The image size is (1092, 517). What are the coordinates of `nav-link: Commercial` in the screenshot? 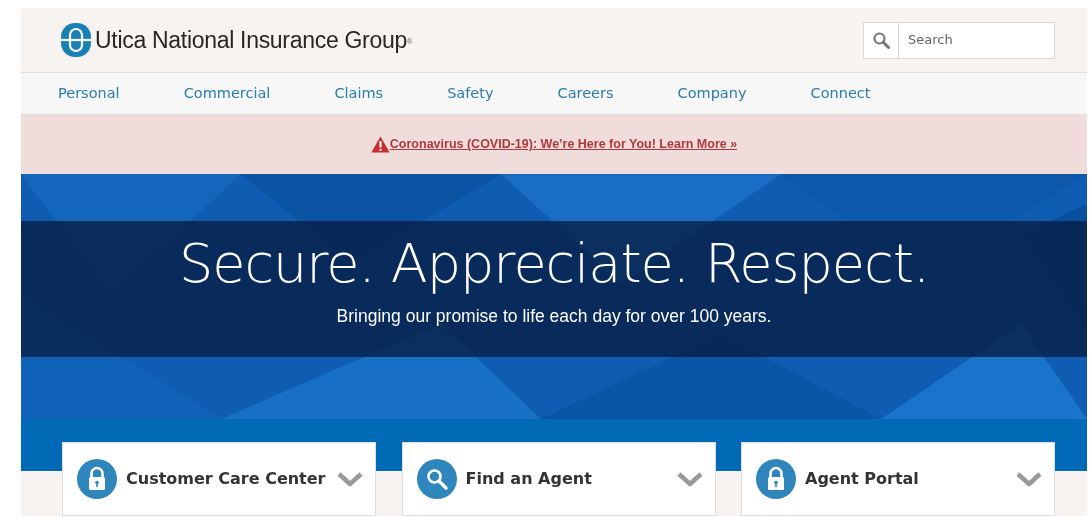 It's located at (227, 93).